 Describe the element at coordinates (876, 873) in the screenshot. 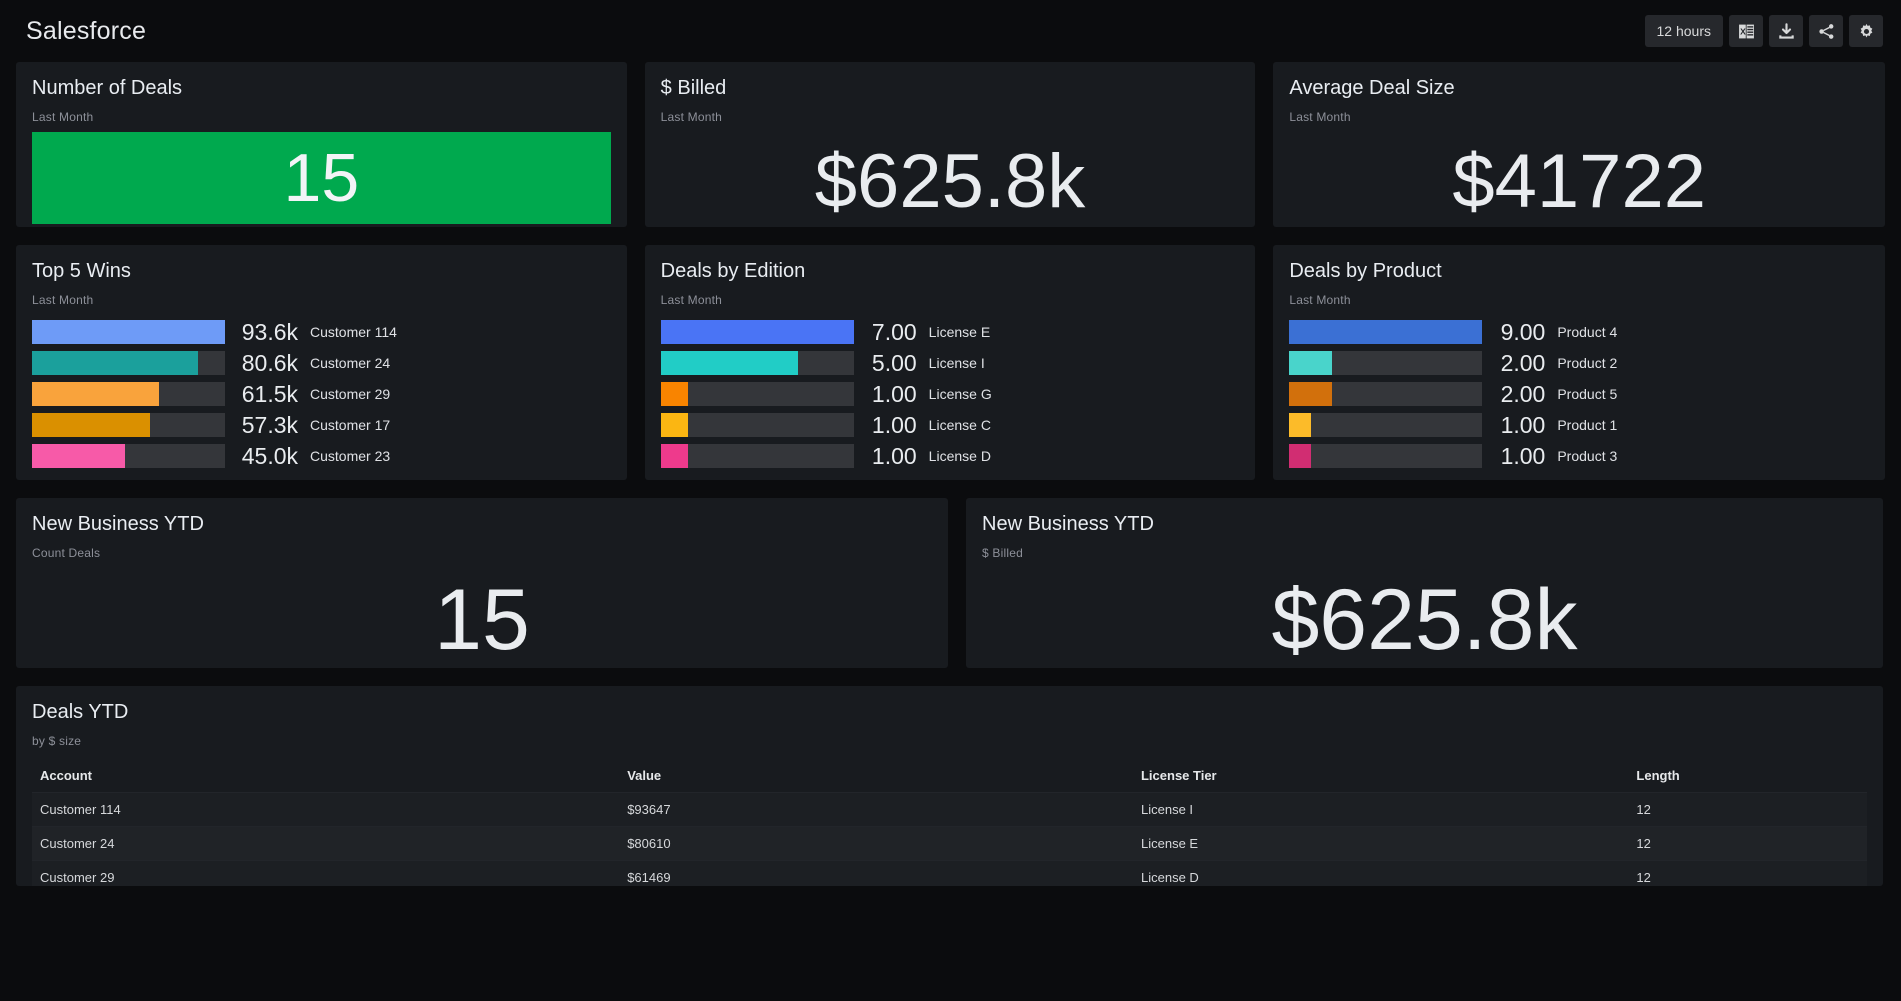

I see `table-cell: $61469` at that location.